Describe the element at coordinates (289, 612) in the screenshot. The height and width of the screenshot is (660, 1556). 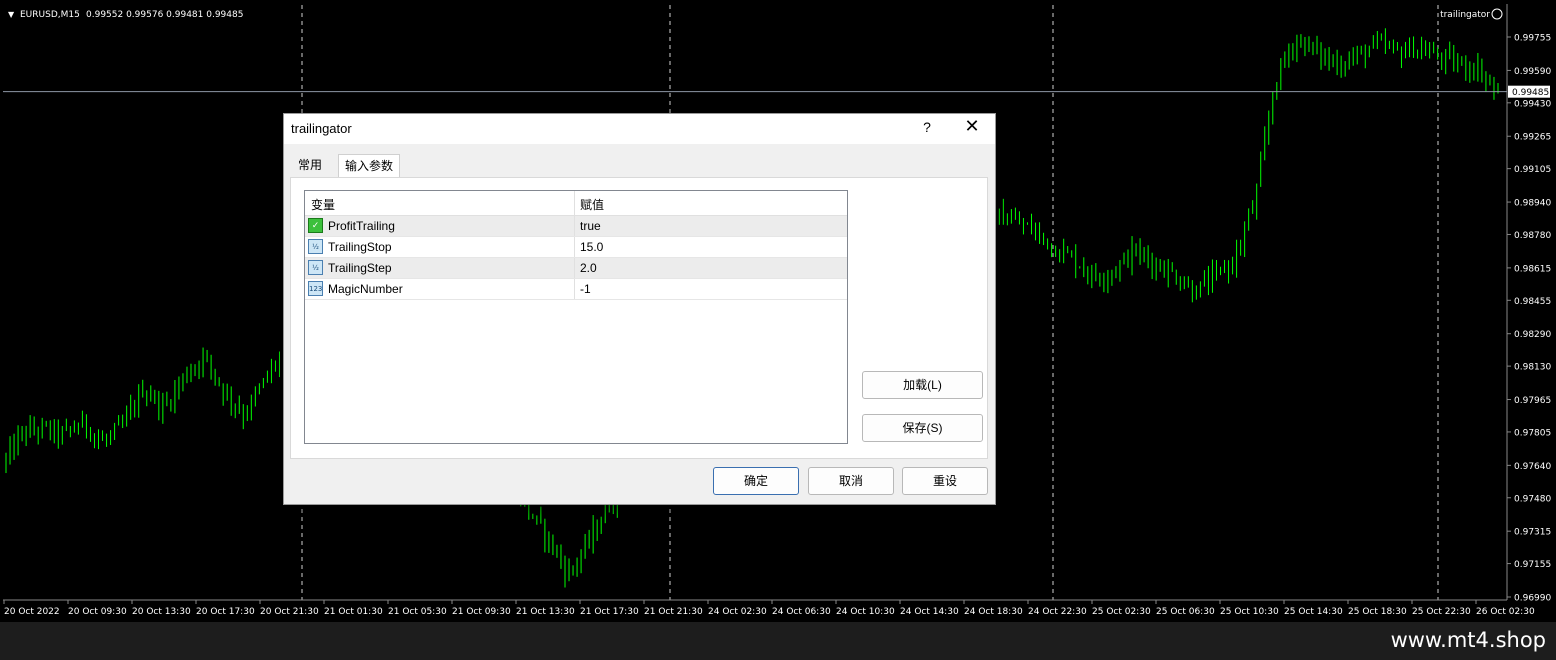
I see `time-tick-label: 20 Oct 21:30` at that location.